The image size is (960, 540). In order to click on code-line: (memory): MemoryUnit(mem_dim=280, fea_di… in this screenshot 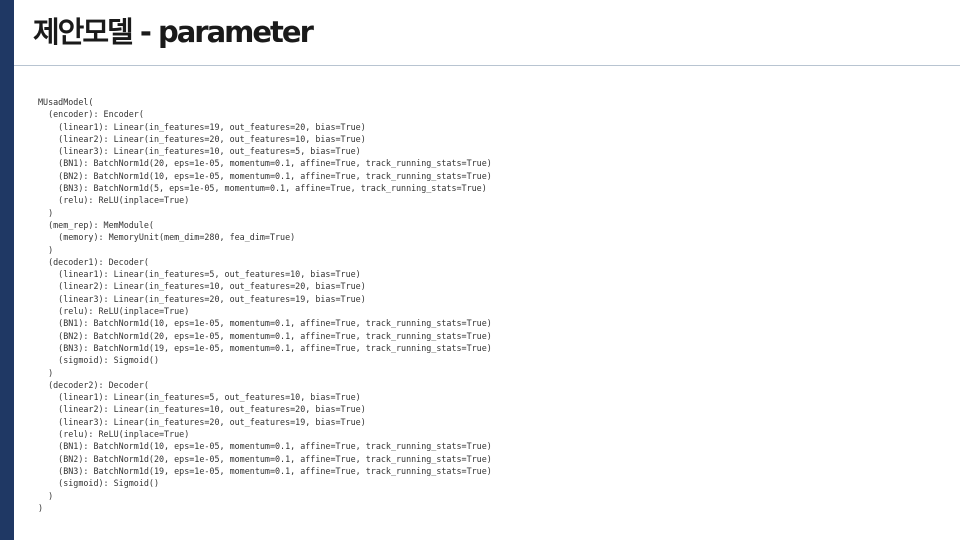, I will do `click(167, 237)`.